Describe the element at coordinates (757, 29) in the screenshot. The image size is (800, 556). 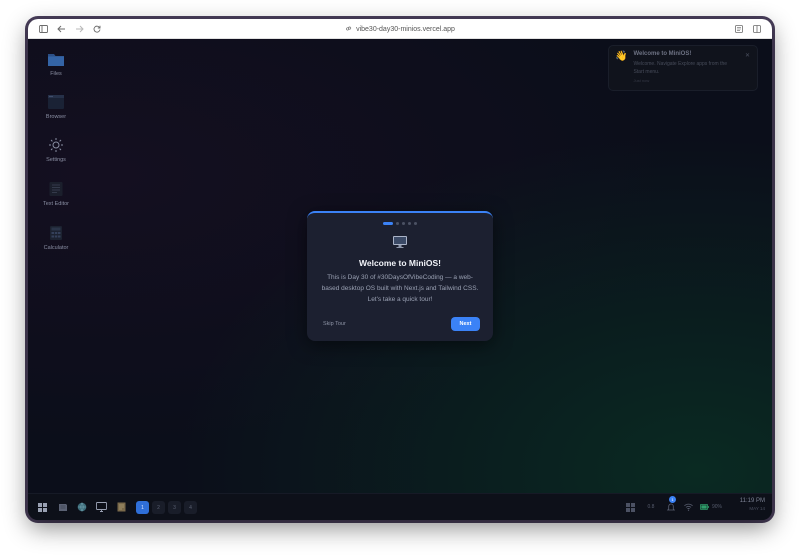
I see `tab-overview-icon` at that location.